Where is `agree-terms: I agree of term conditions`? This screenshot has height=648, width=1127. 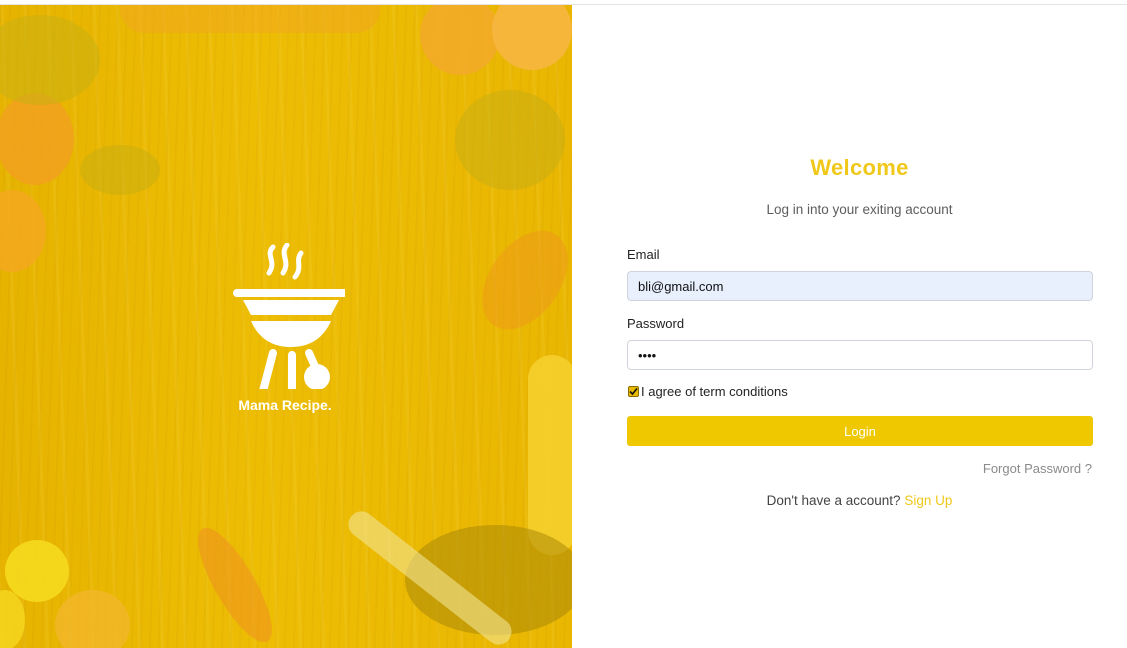
agree-terms: I agree of term conditions is located at coordinates (708, 391).